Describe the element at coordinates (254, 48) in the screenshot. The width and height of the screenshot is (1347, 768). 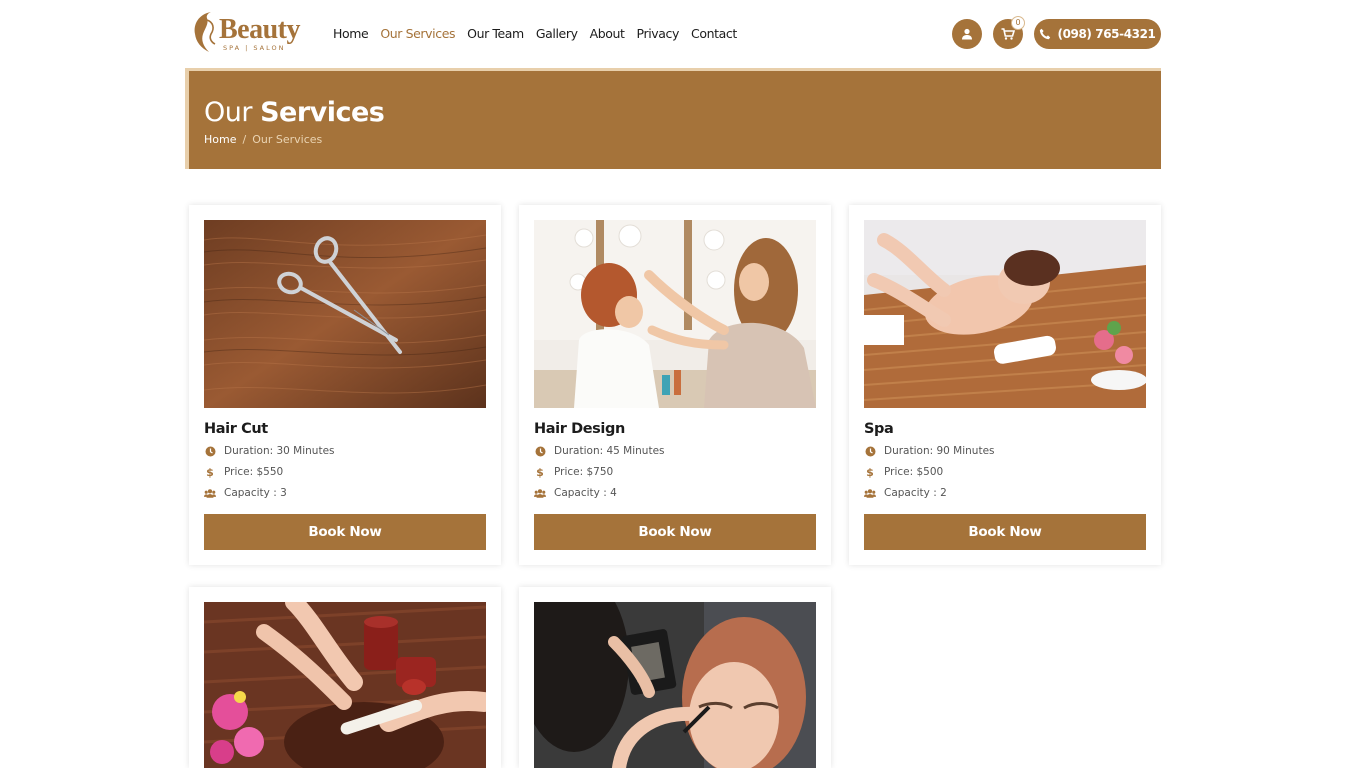
I see `brand-tagline: SPA | SALON` at that location.